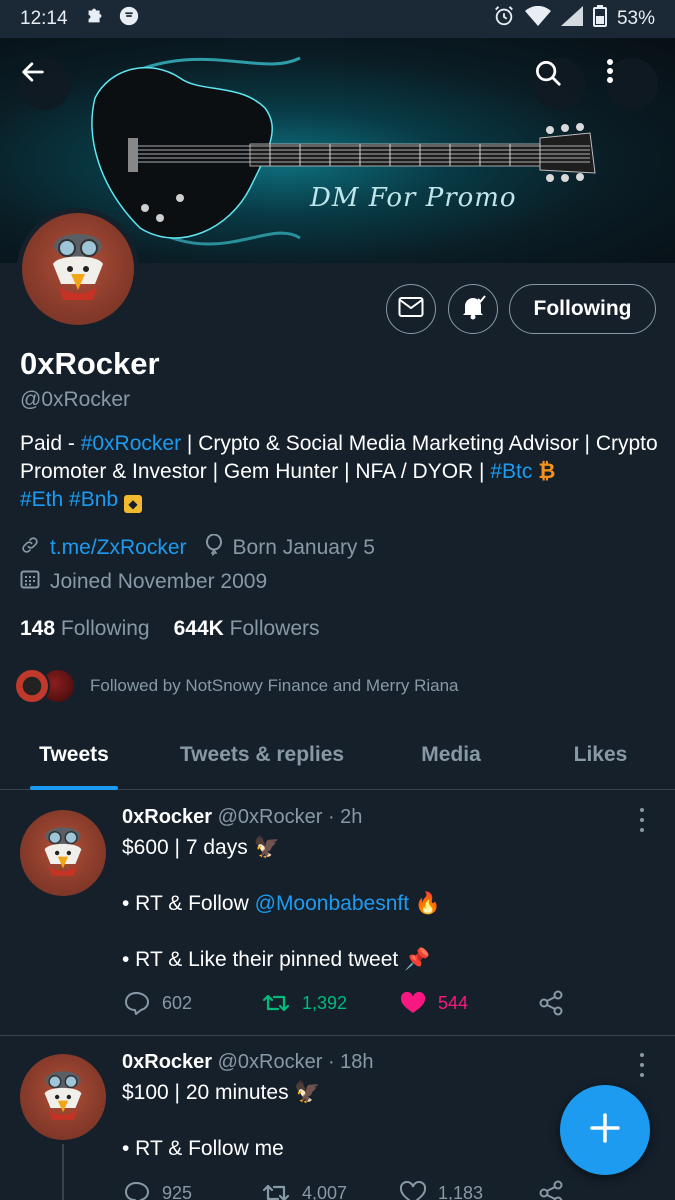  Describe the element at coordinates (276, 959) in the screenshot. I see `tweet-line: • RT & Like their pinned tweet 📌` at that location.